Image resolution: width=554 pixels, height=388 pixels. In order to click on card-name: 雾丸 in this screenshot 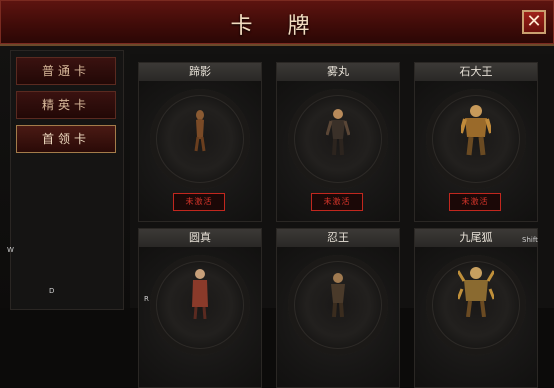, I will do `click(338, 72)`.